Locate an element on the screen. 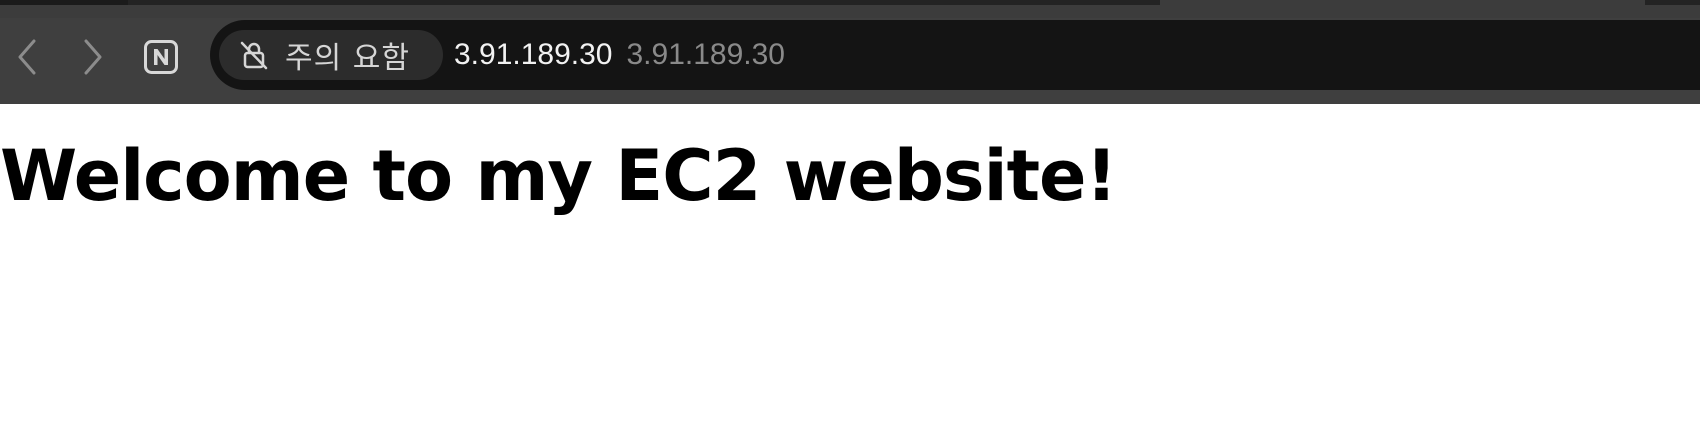 This screenshot has width=1700, height=431. url-suggestion: 3.91.189.30 is located at coordinates (705, 54).